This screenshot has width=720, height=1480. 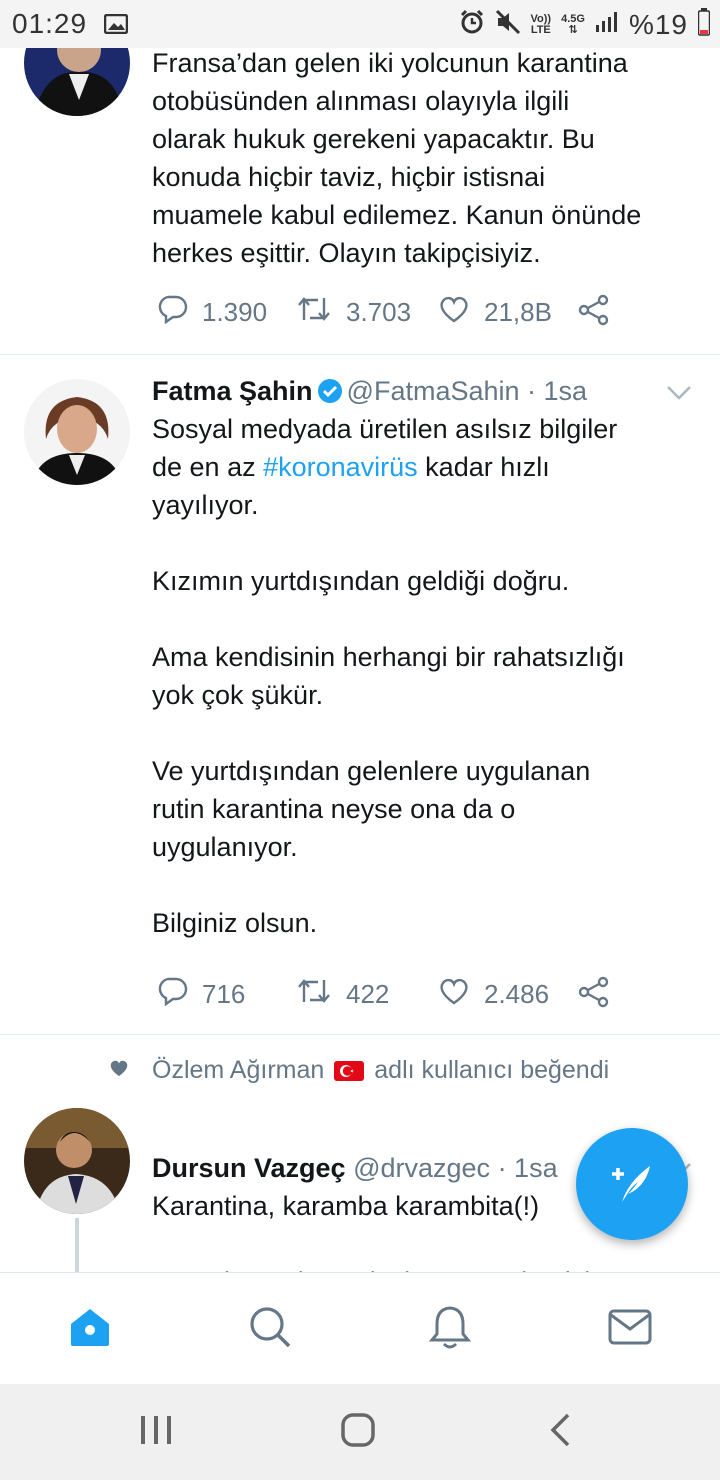 I want to click on network-type-label: 4.5G ⇅, so click(x=573, y=24).